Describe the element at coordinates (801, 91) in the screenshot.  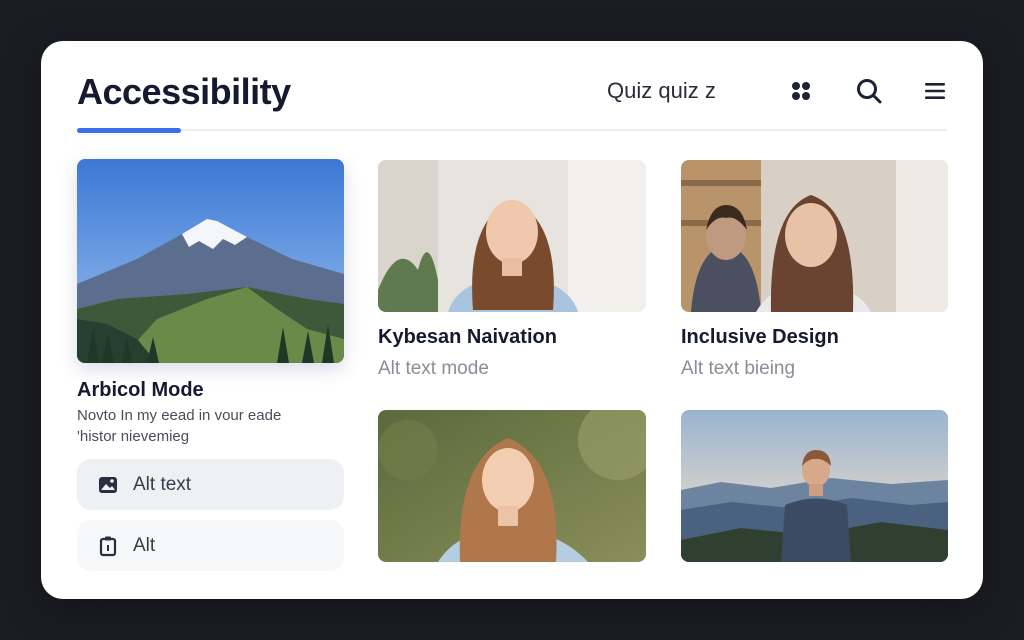
I see `grid-flower-icon` at that location.